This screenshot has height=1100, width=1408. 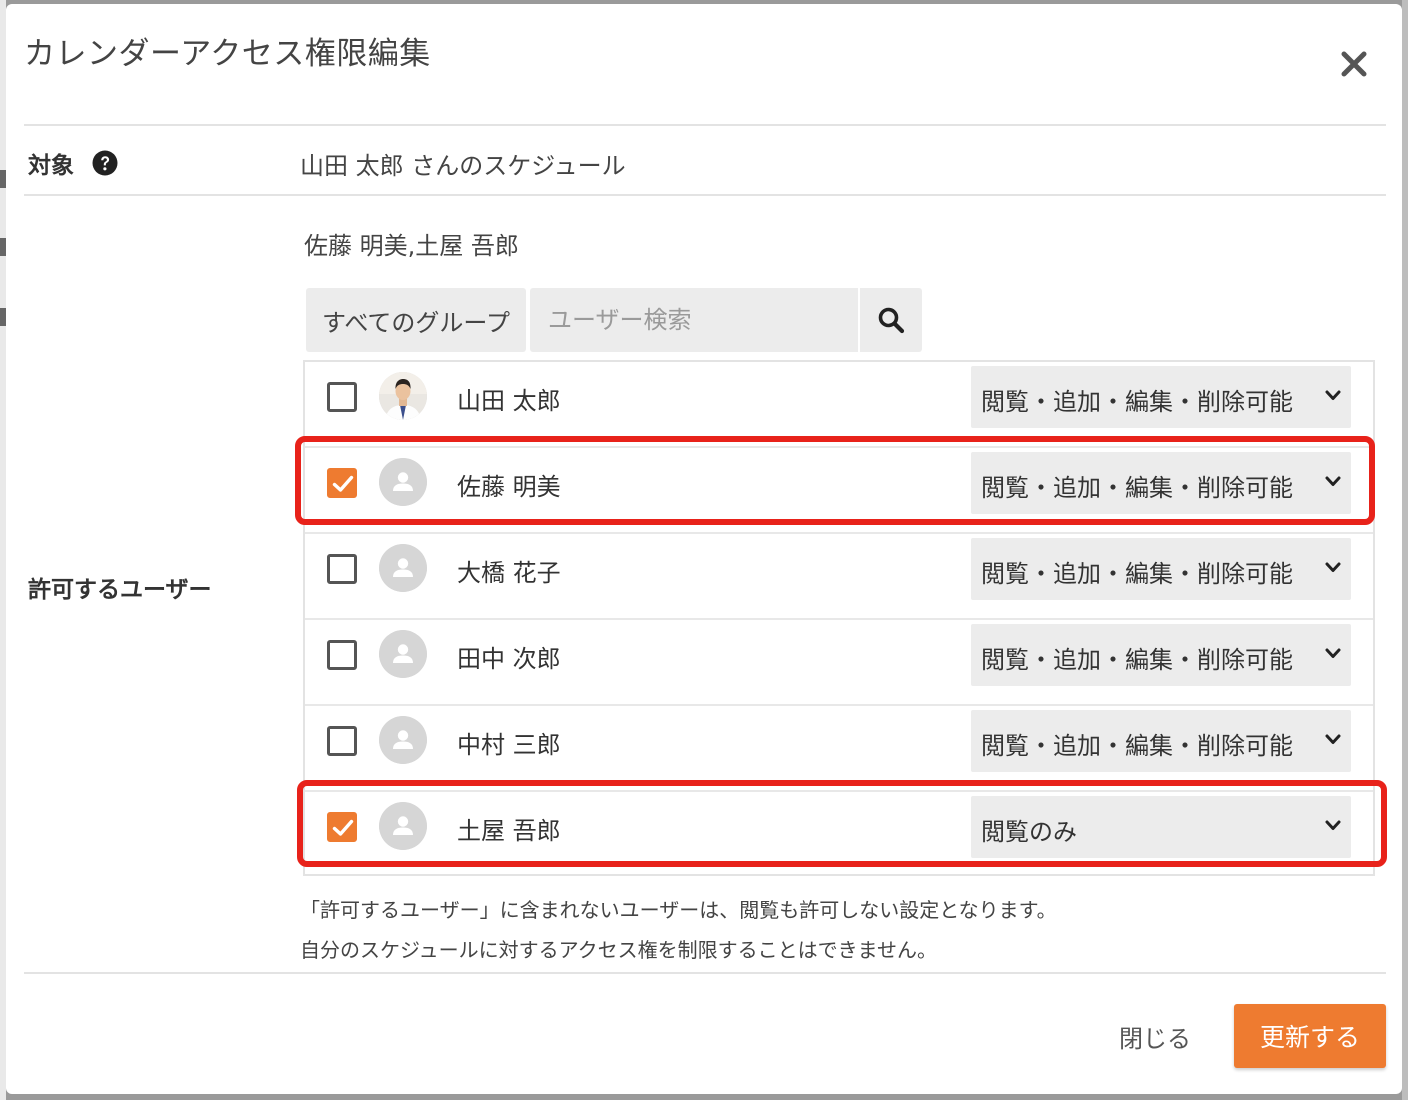 I want to click on target-label-text: 対象, so click(x=51, y=166).